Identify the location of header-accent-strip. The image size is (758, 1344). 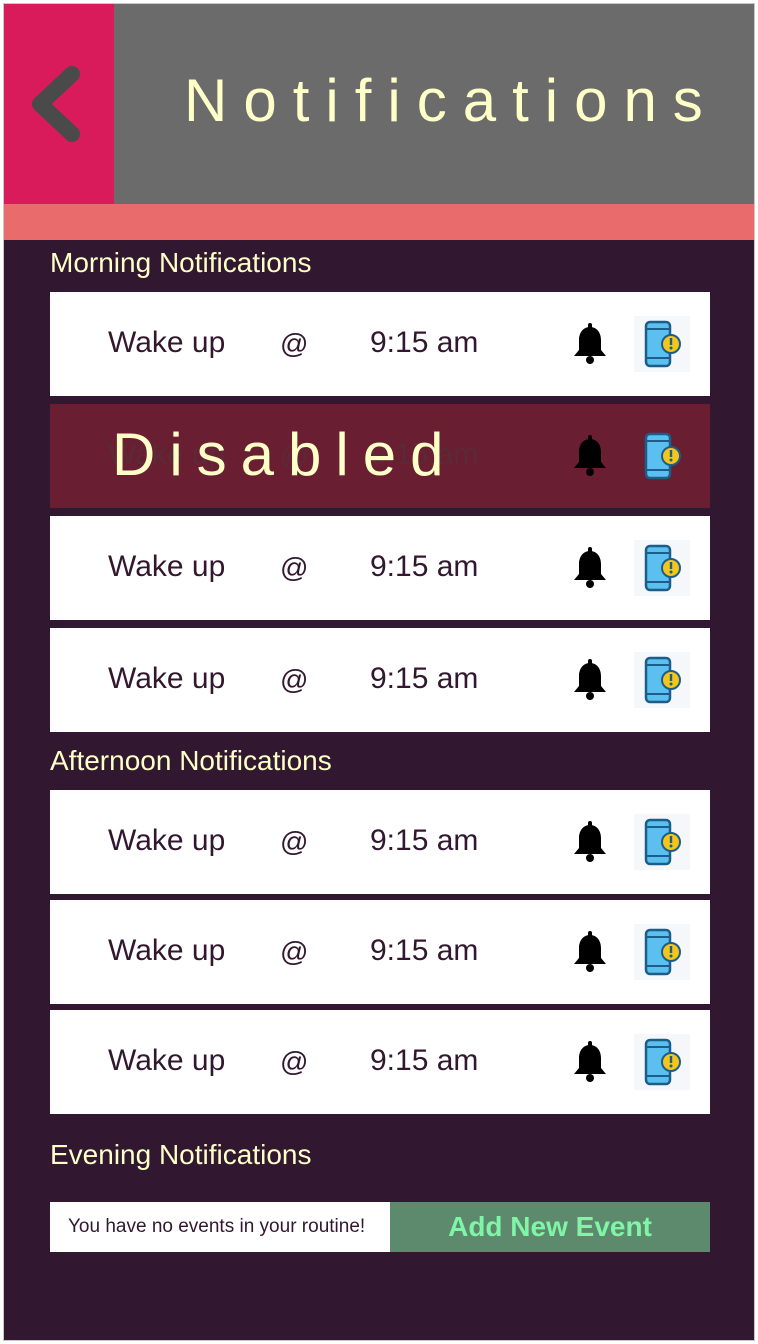
(379, 222).